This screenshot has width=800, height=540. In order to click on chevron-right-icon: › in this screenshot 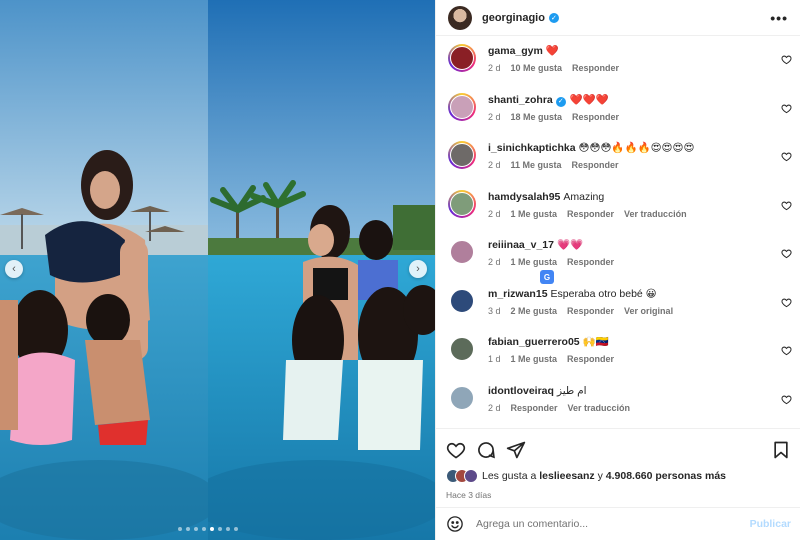, I will do `click(418, 269)`.